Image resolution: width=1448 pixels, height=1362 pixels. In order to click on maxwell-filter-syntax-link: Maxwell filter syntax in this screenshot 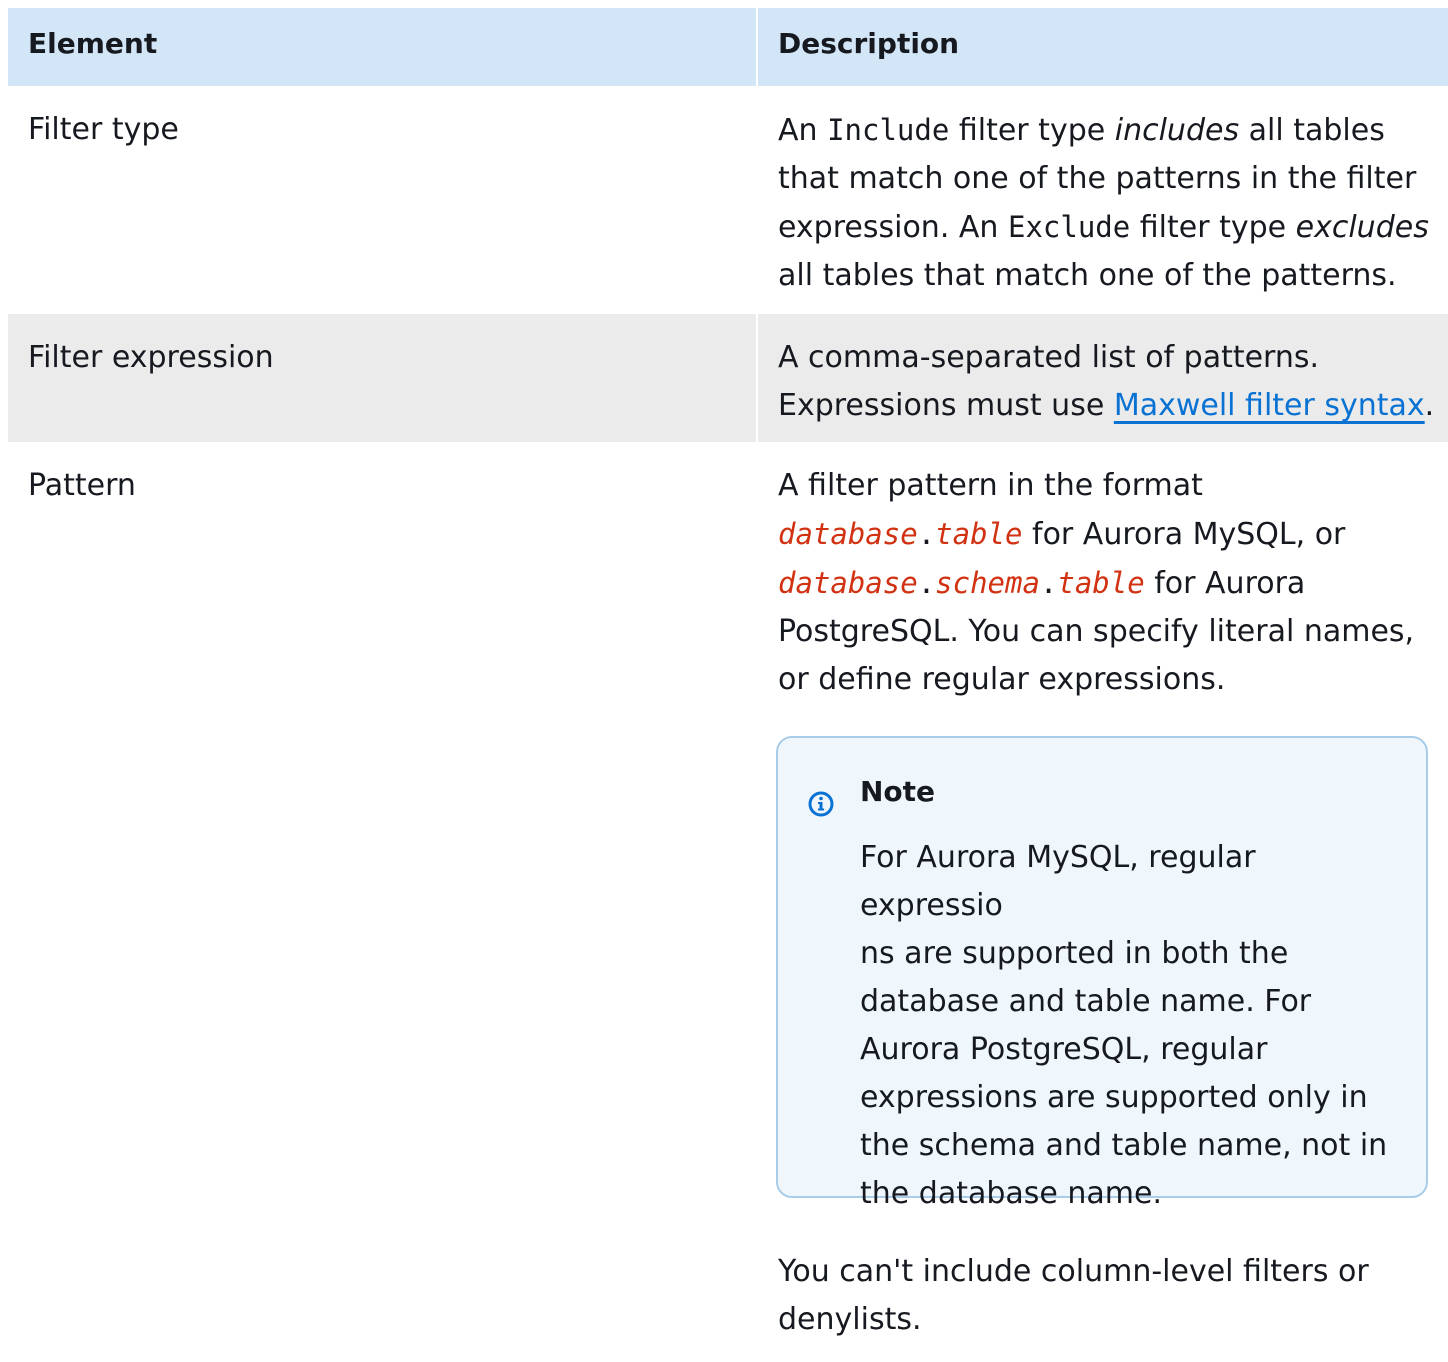, I will do `click(1269, 405)`.